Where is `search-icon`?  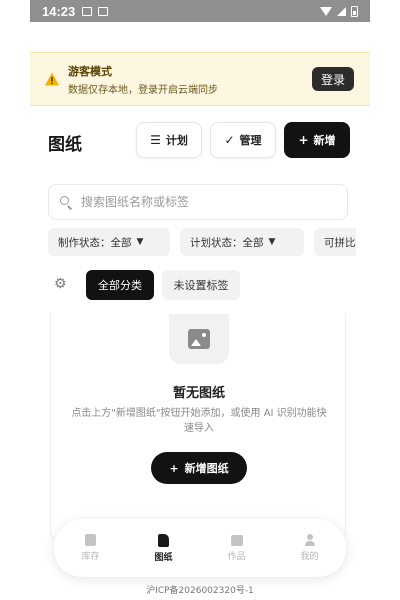 search-icon is located at coordinates (66, 202).